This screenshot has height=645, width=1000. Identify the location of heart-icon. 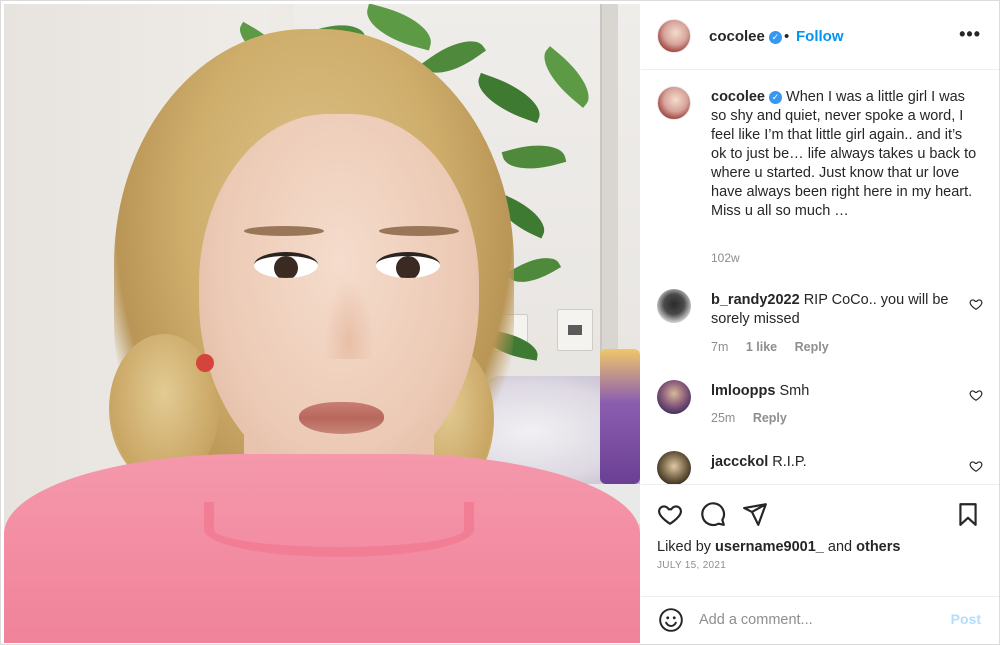
(670, 514).